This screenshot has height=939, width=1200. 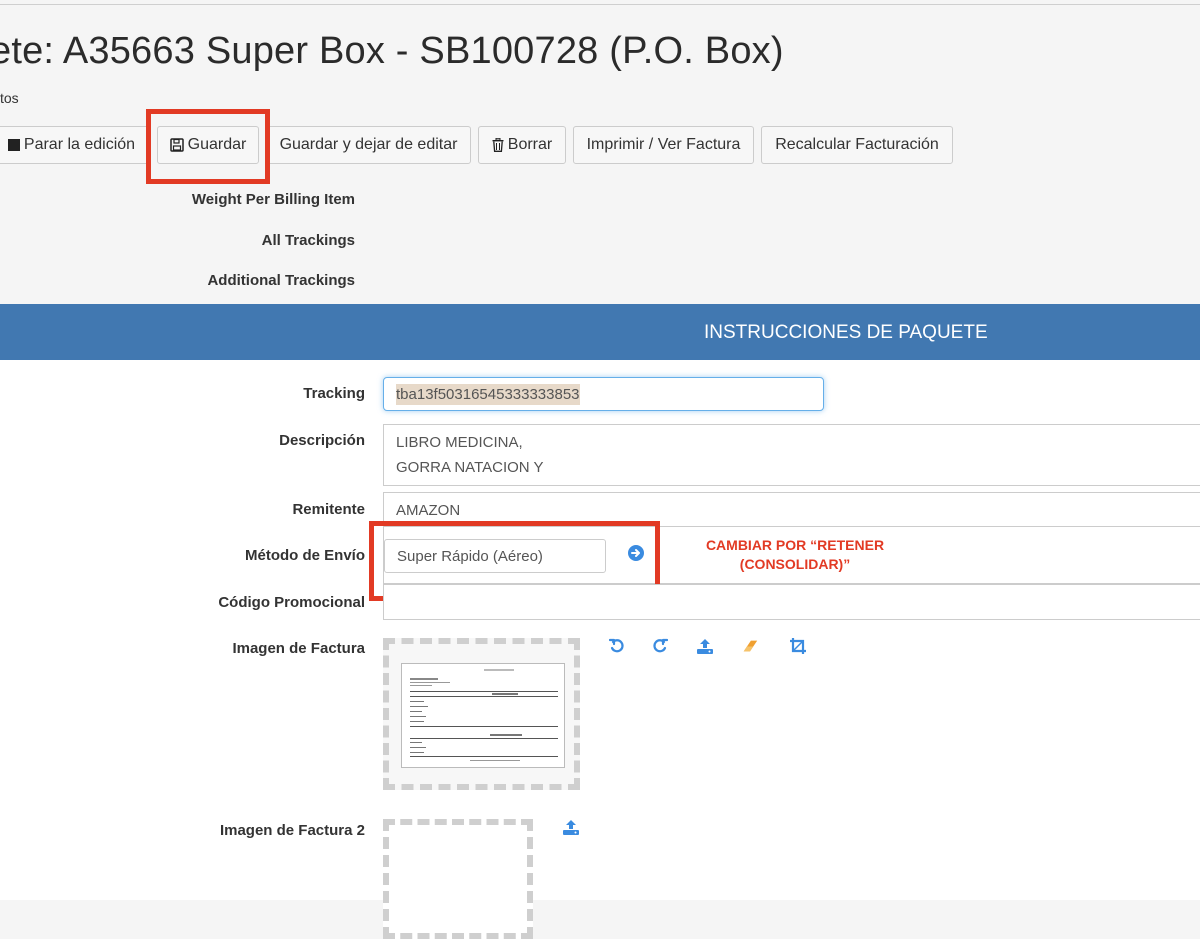 What do you see at coordinates (322, 440) in the screenshot?
I see `description-label: Descripción` at bounding box center [322, 440].